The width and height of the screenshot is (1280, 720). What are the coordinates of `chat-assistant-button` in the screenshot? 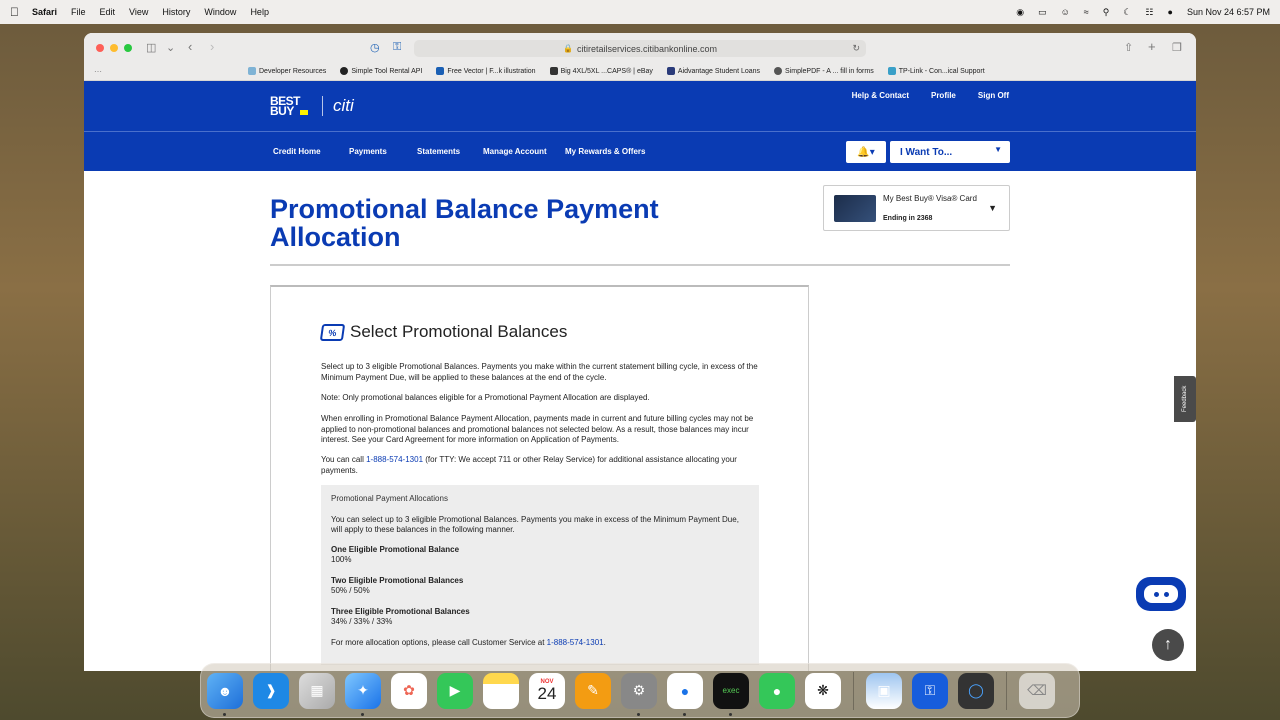 It's located at (1161, 594).